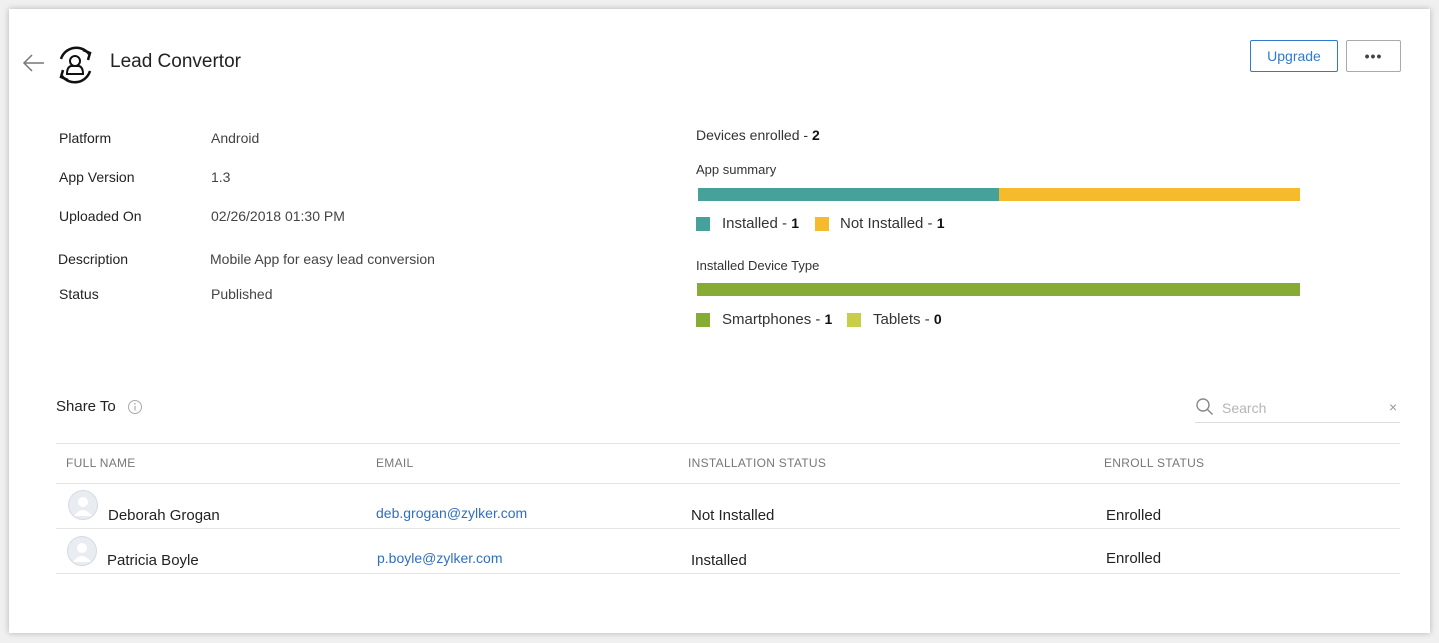 Image resolution: width=1439 pixels, height=643 pixels. What do you see at coordinates (888, 223) in the screenshot?
I see `not-installed-legend-label: Not Installed -` at bounding box center [888, 223].